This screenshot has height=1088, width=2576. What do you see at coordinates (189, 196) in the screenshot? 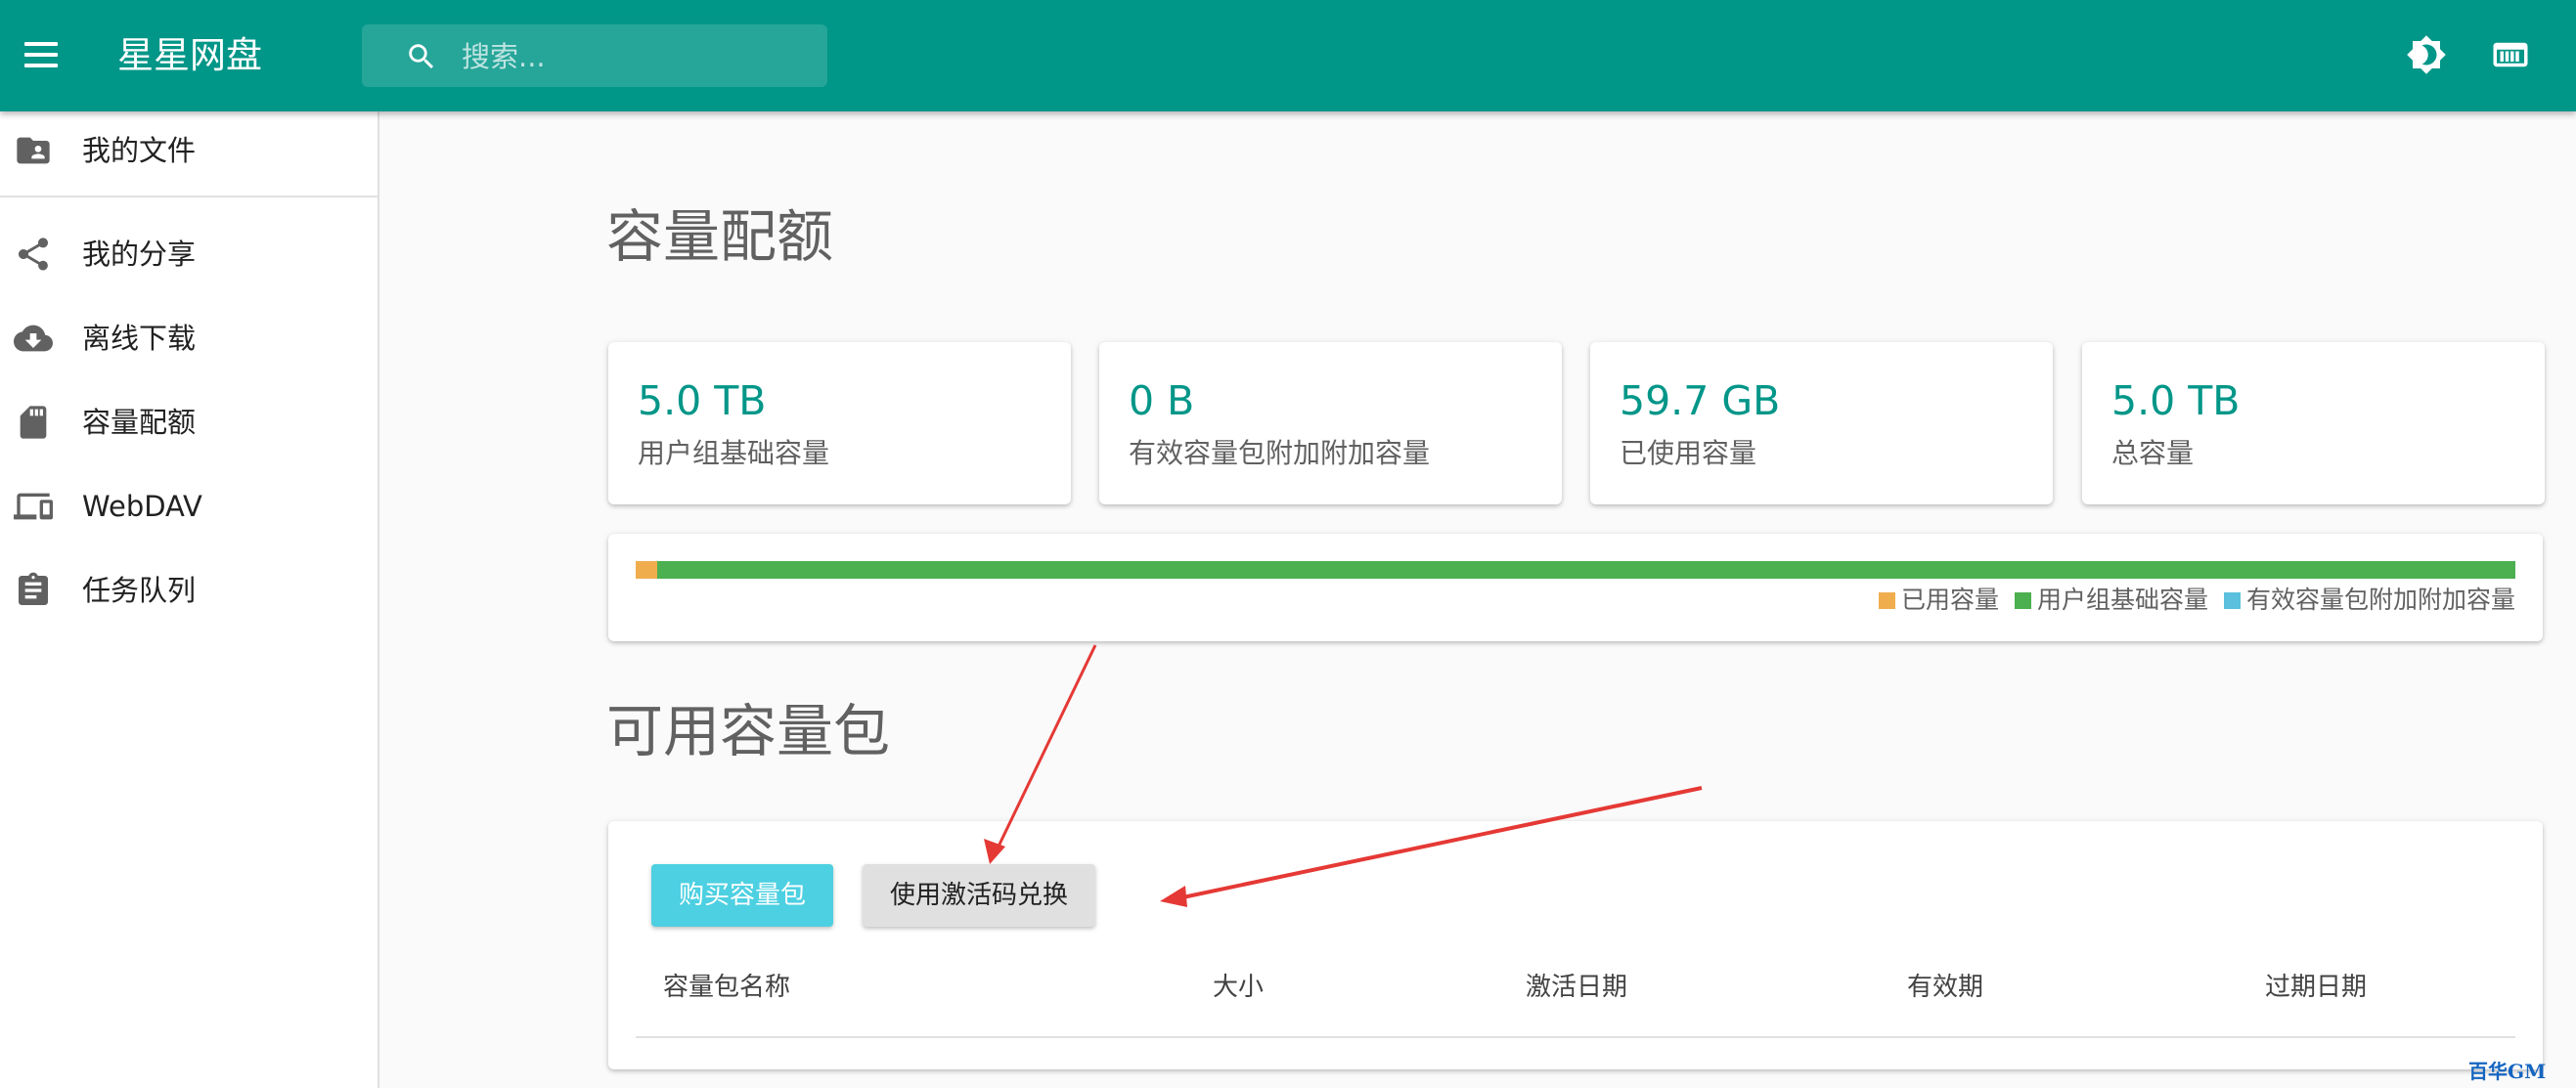
I see `sidebar-divider` at bounding box center [189, 196].